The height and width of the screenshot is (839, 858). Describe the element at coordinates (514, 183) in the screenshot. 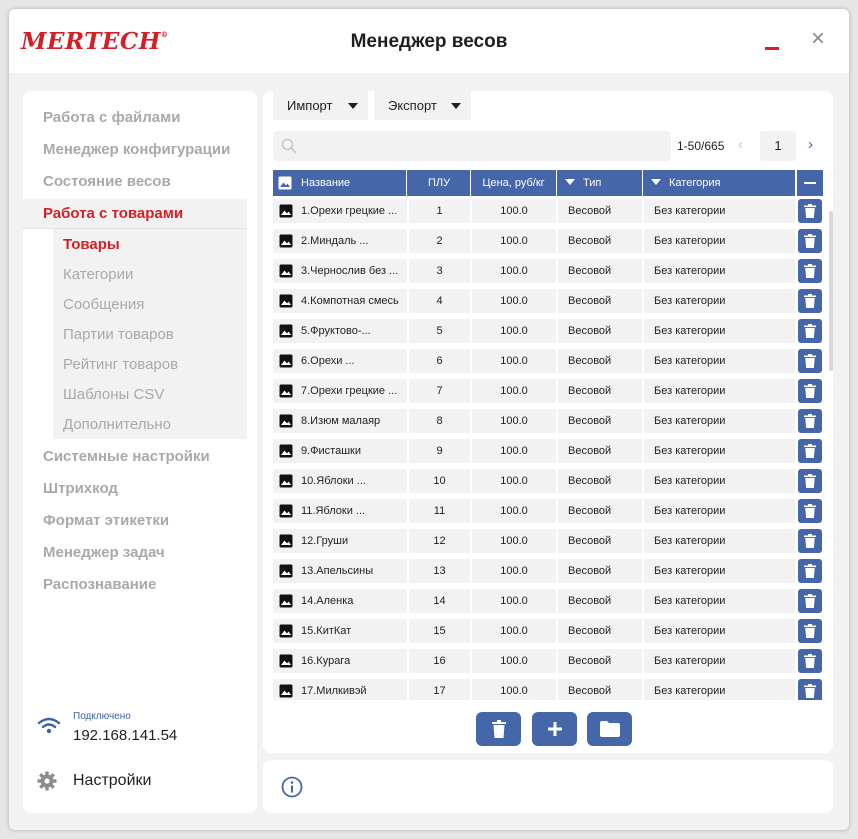

I see `column-price: Цена, руб/кг` at that location.